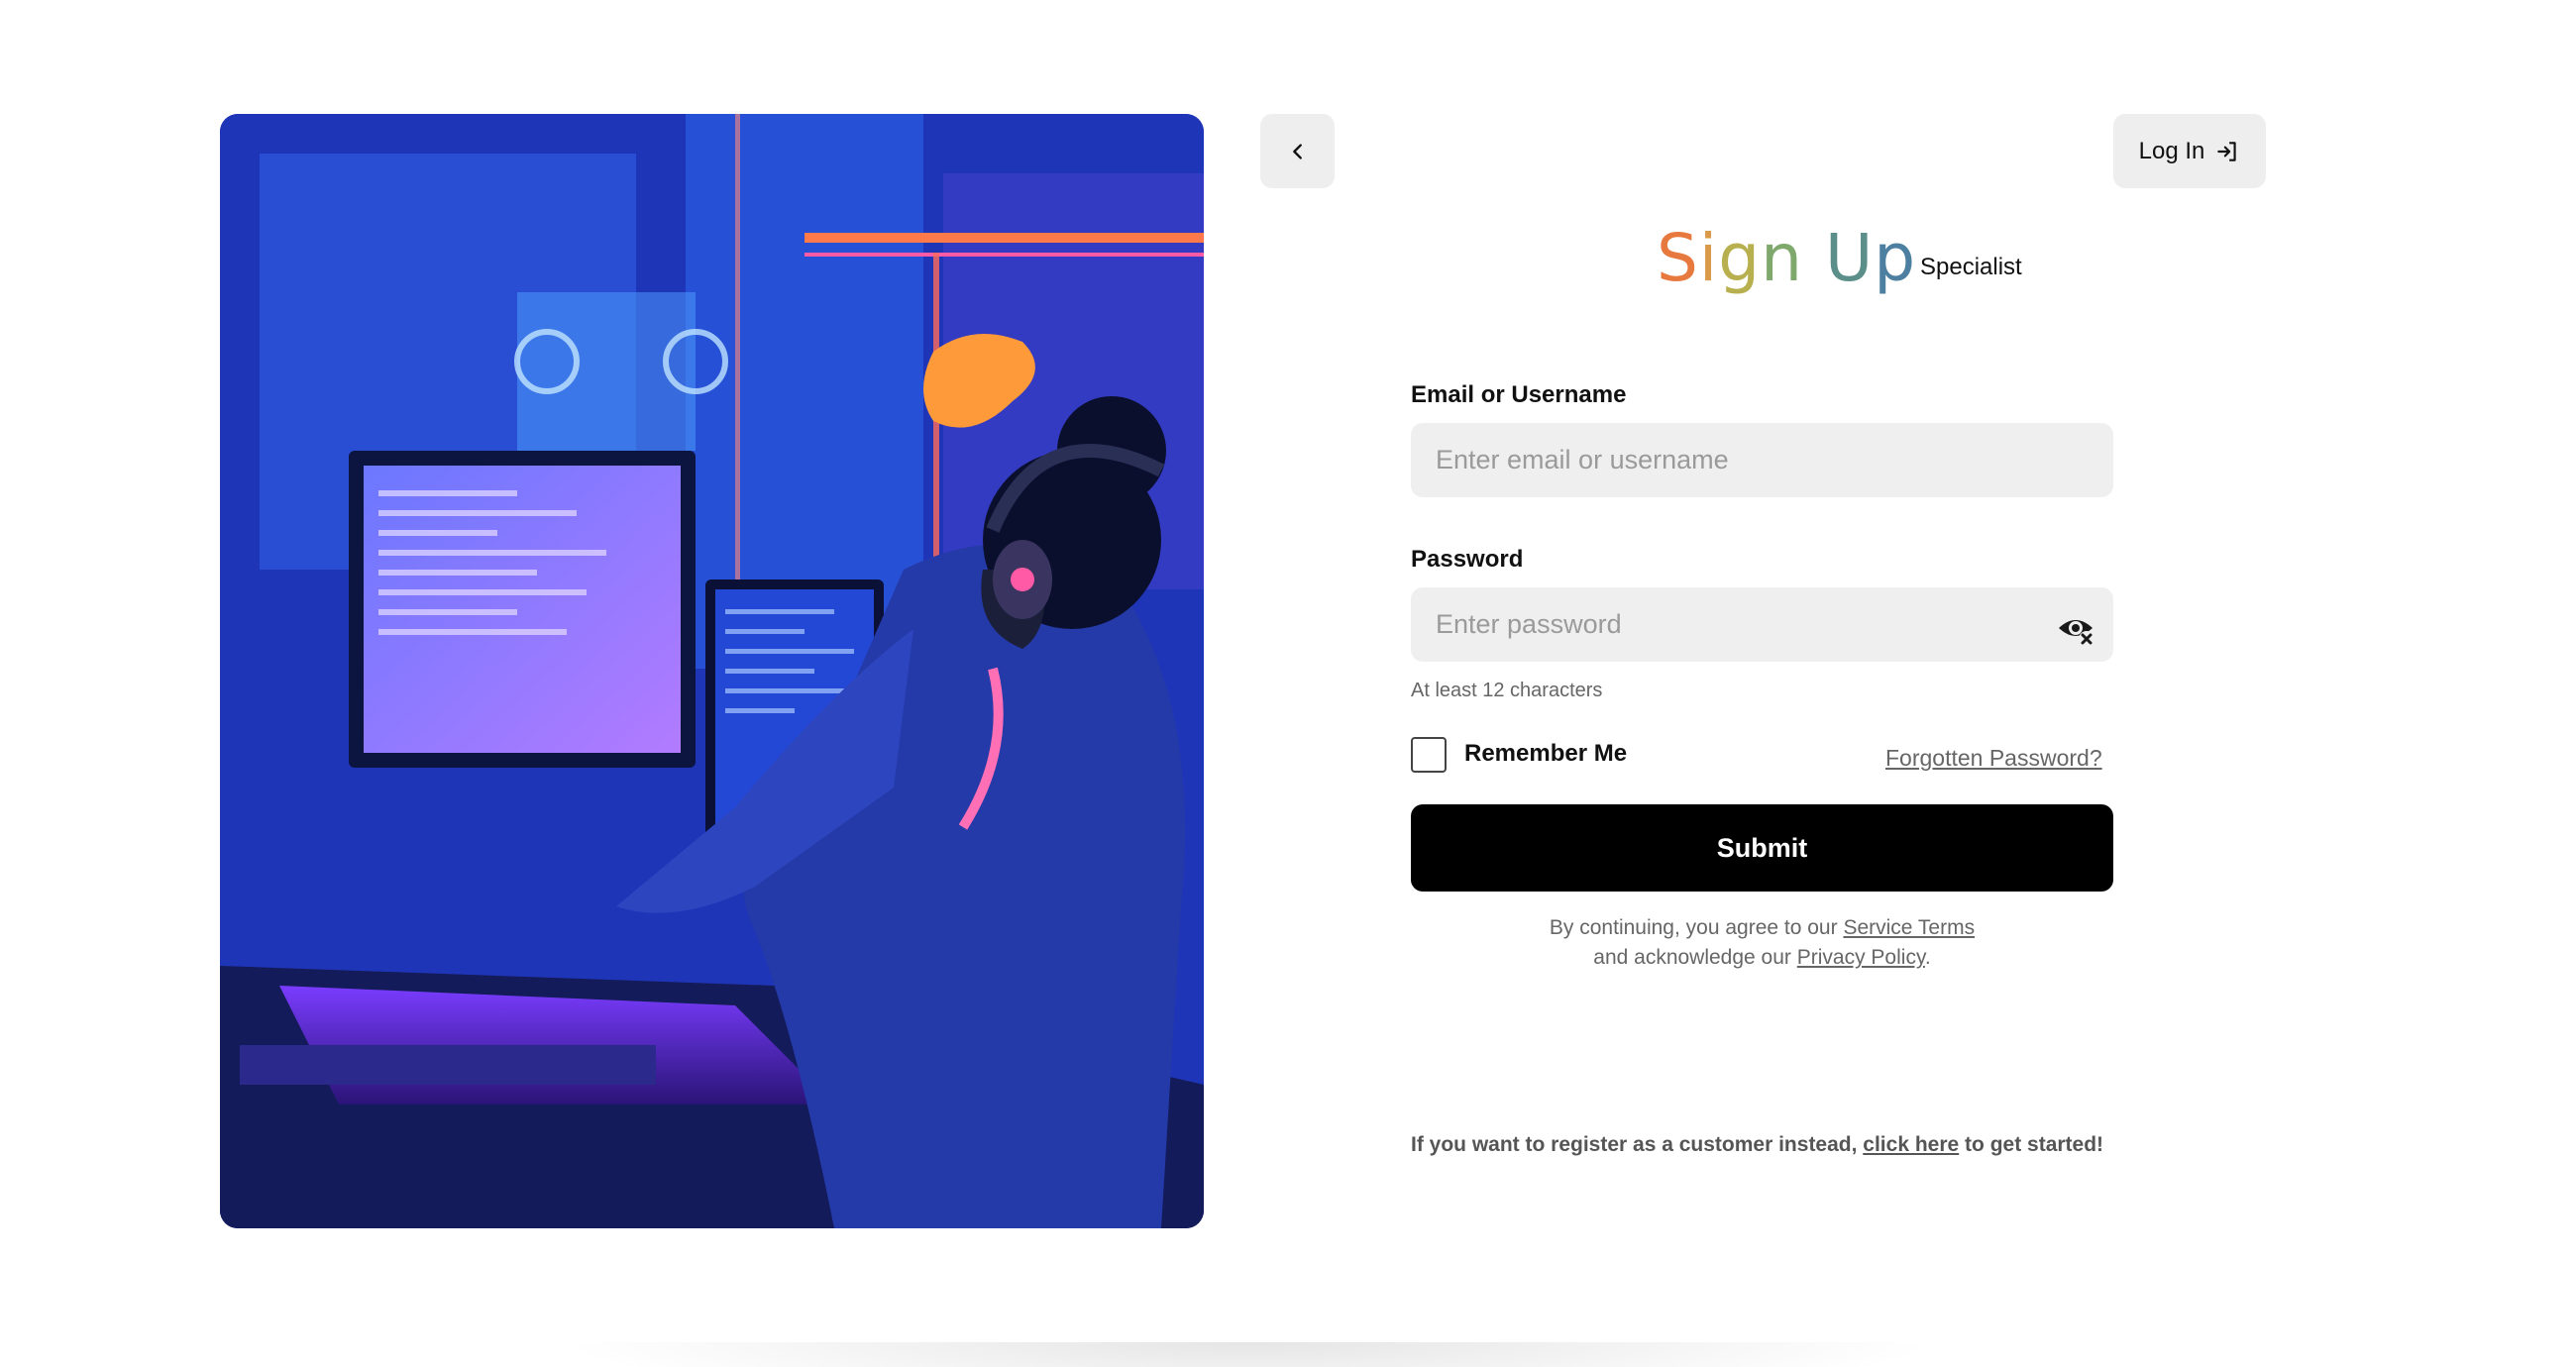 The image size is (2576, 1367). Describe the element at coordinates (1695, 957) in the screenshot. I see `terms-line2: and acknowledge our` at that location.